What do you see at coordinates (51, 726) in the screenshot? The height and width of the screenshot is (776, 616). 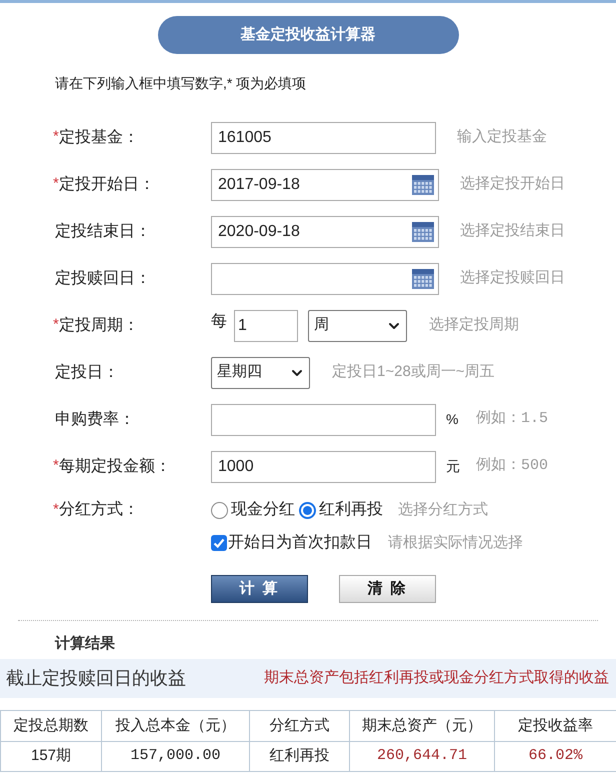 I see `column-header: 定投总期数` at bounding box center [51, 726].